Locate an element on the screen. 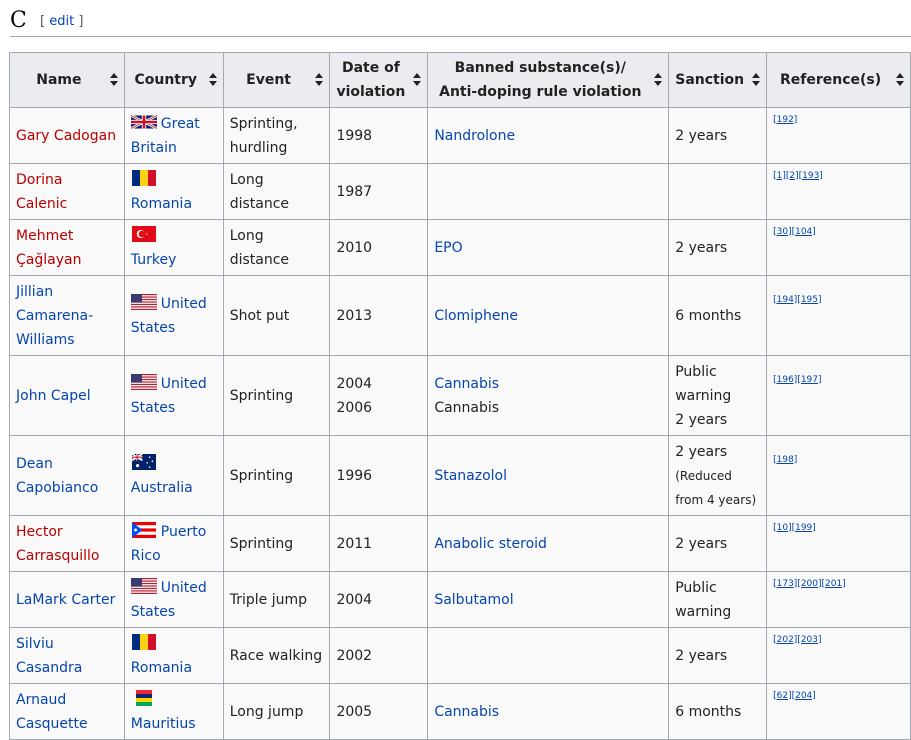  cell-date: 2013 is located at coordinates (379, 315).